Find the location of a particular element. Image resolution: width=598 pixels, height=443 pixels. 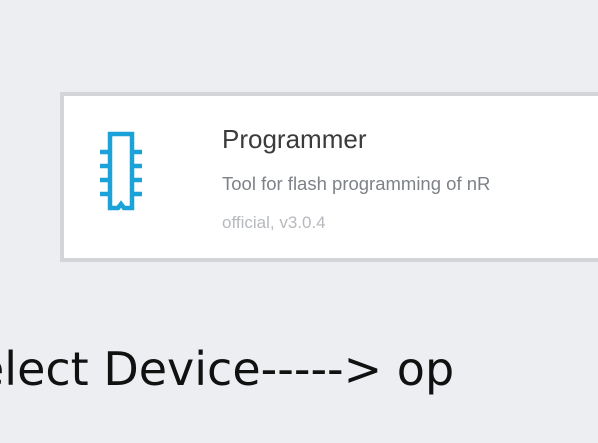

app-description: Tool for flash programming of nR is located at coordinates (356, 183).